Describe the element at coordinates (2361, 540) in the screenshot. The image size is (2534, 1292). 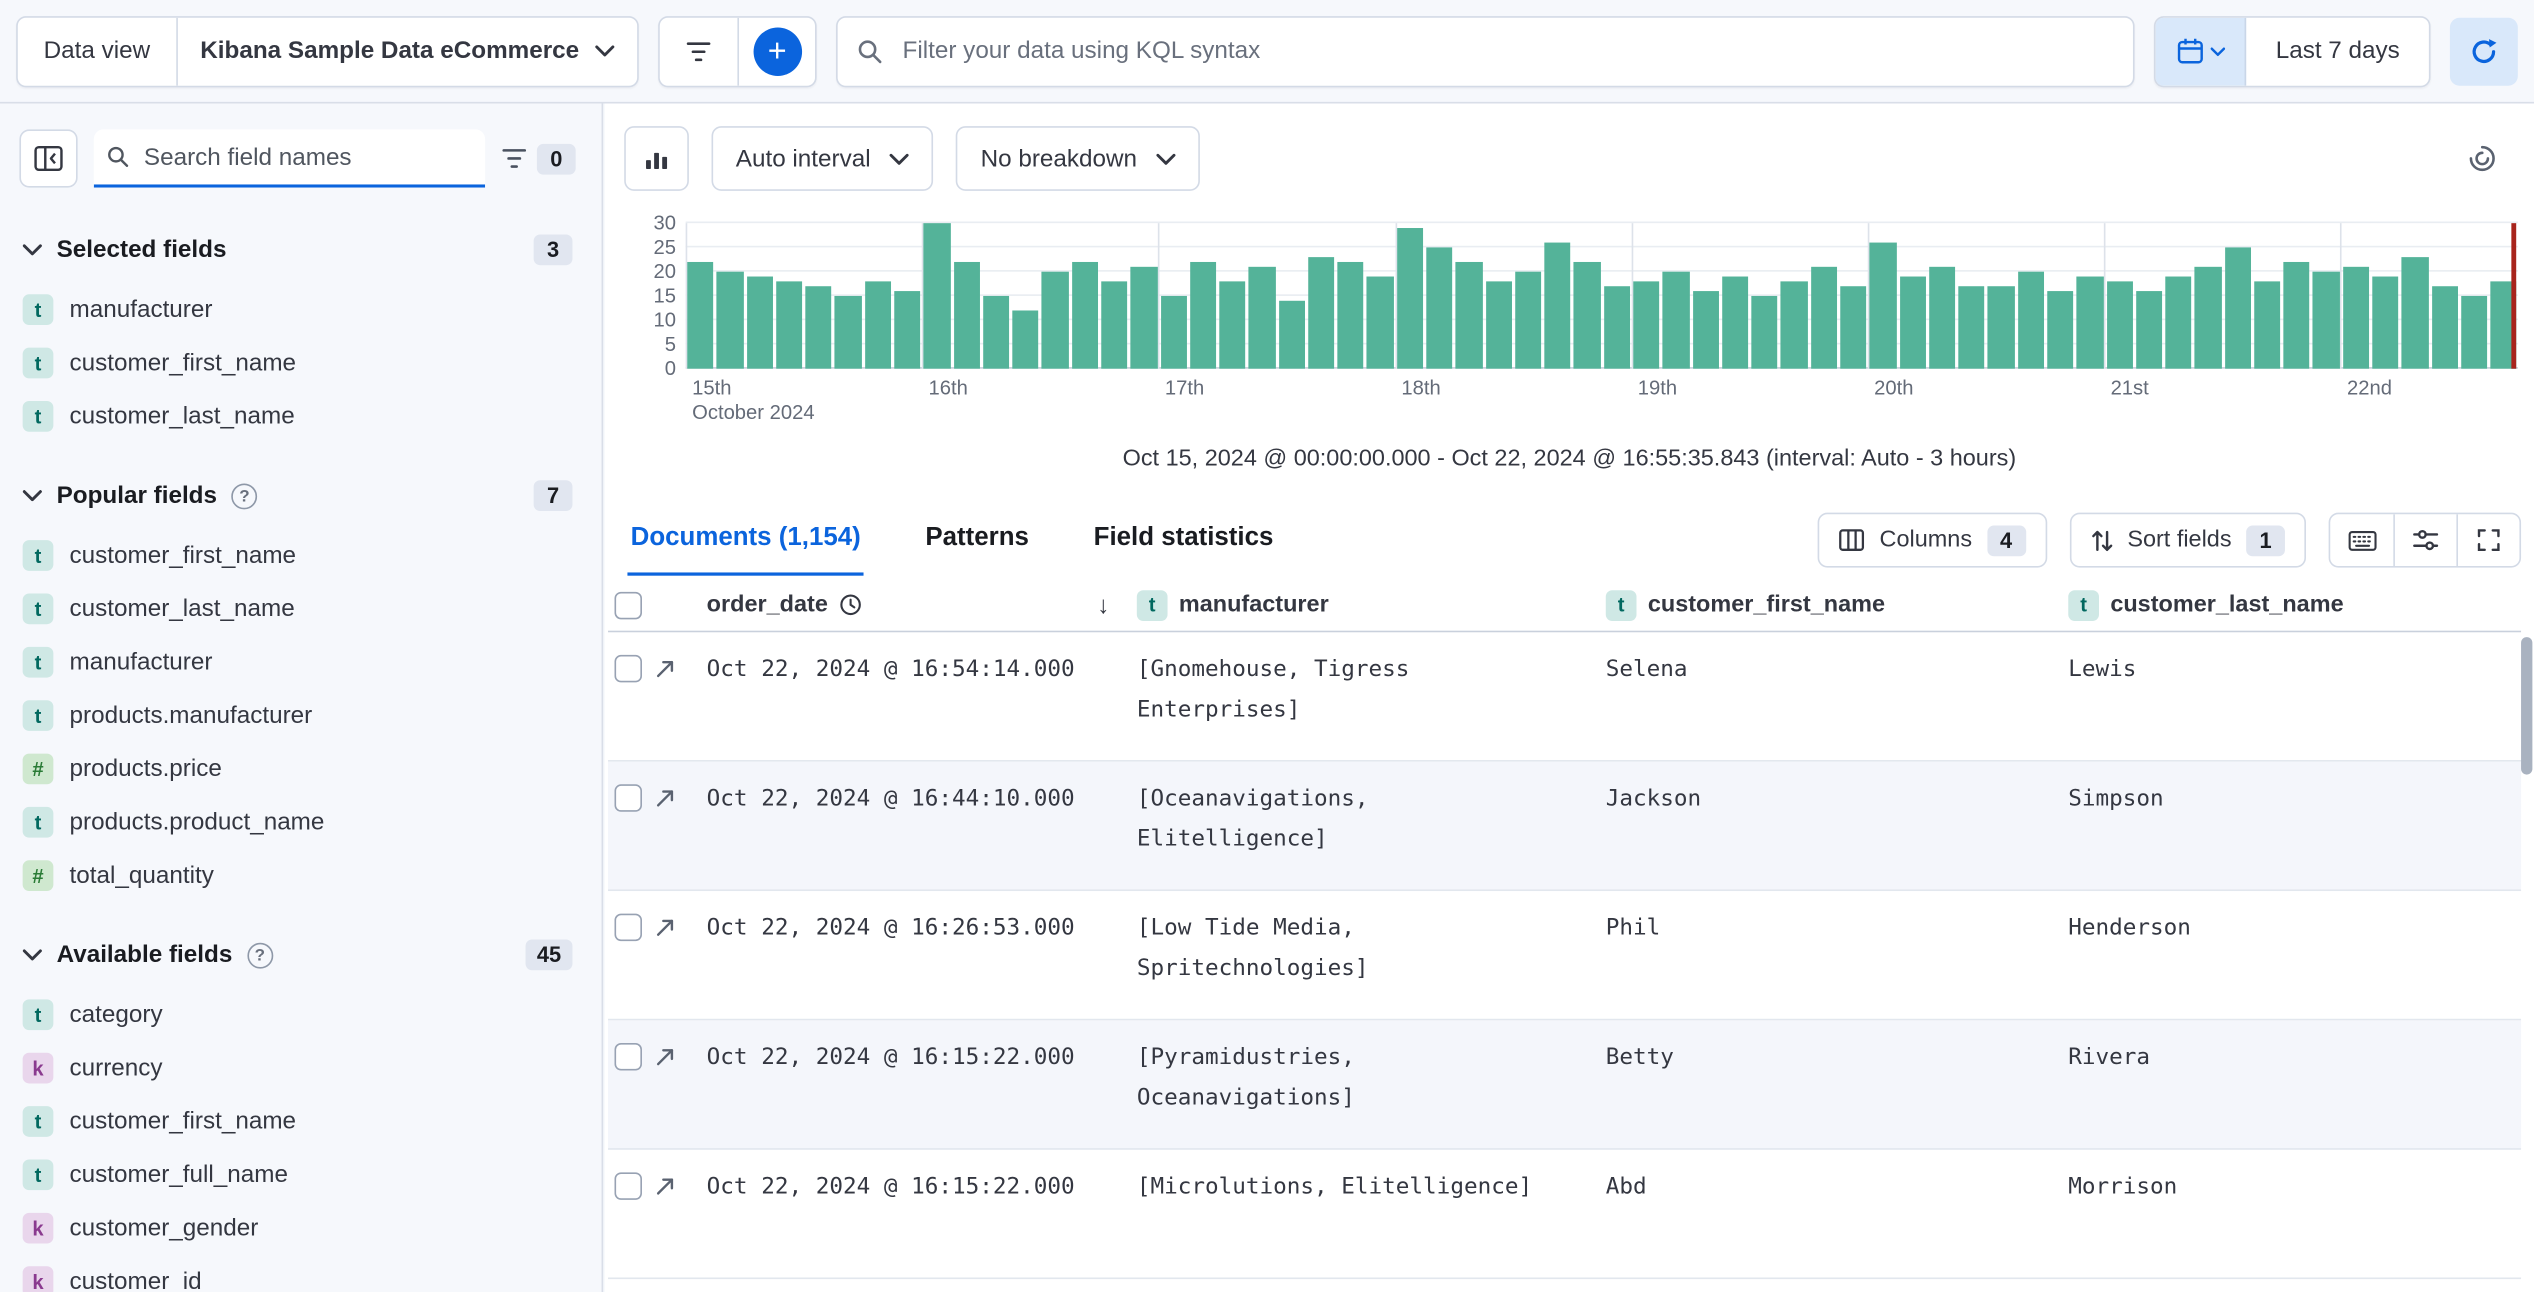
I see `keyboard-shortcuts-button` at that location.